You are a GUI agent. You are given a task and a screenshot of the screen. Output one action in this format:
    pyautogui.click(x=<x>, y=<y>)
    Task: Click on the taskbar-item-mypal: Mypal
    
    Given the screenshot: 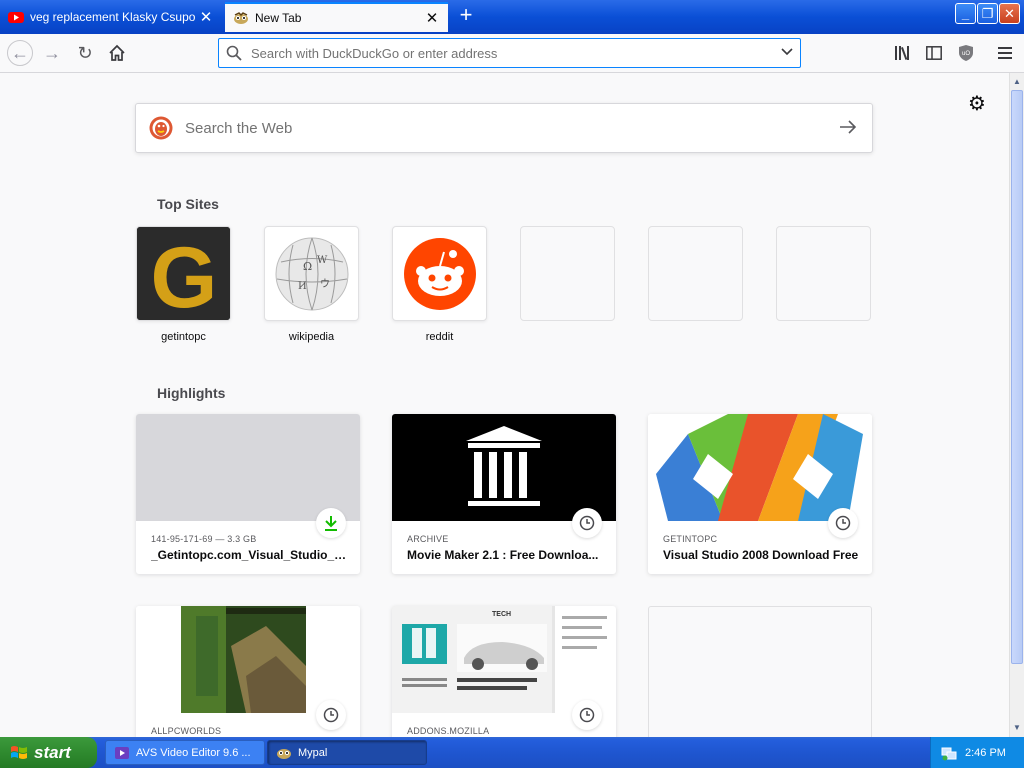 What is the action you would take?
    pyautogui.click(x=347, y=752)
    